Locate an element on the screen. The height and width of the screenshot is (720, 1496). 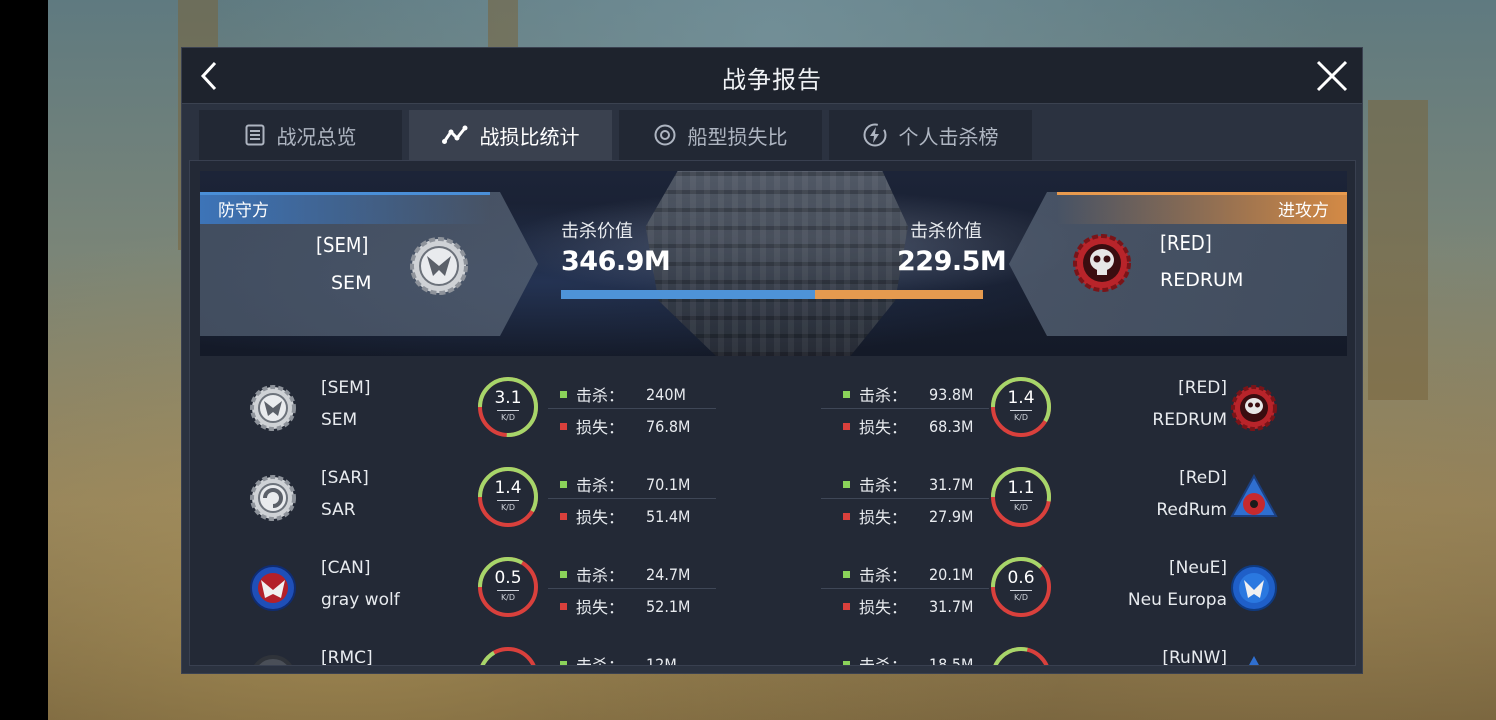
loss-stat: 损失： 52.1M is located at coordinates (625, 606).